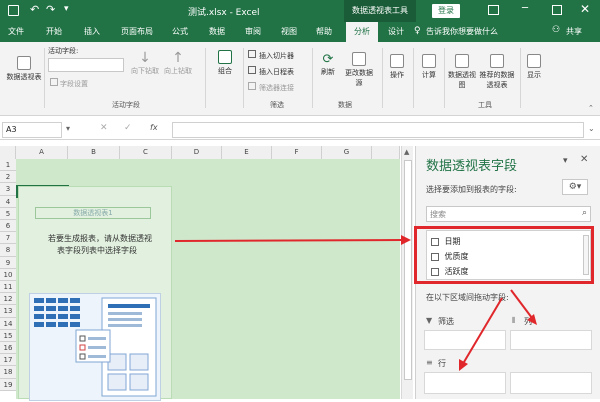  Describe the element at coordinates (8, 384) in the screenshot. I see `row-header: 19` at that location.